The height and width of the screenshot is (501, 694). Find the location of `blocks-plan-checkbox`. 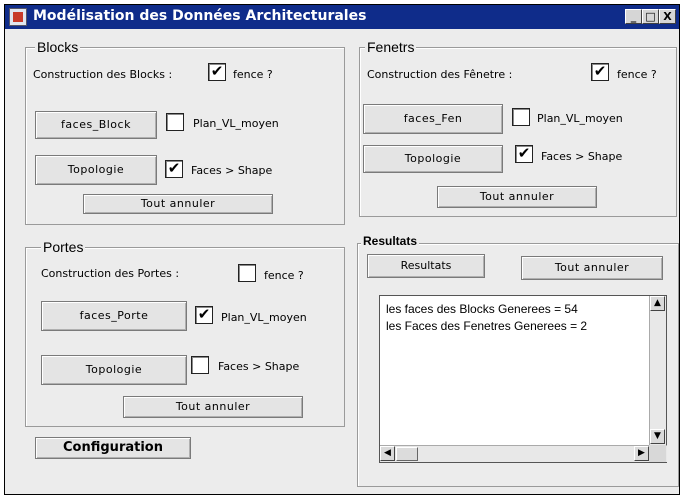

blocks-plan-checkbox is located at coordinates (175, 122).